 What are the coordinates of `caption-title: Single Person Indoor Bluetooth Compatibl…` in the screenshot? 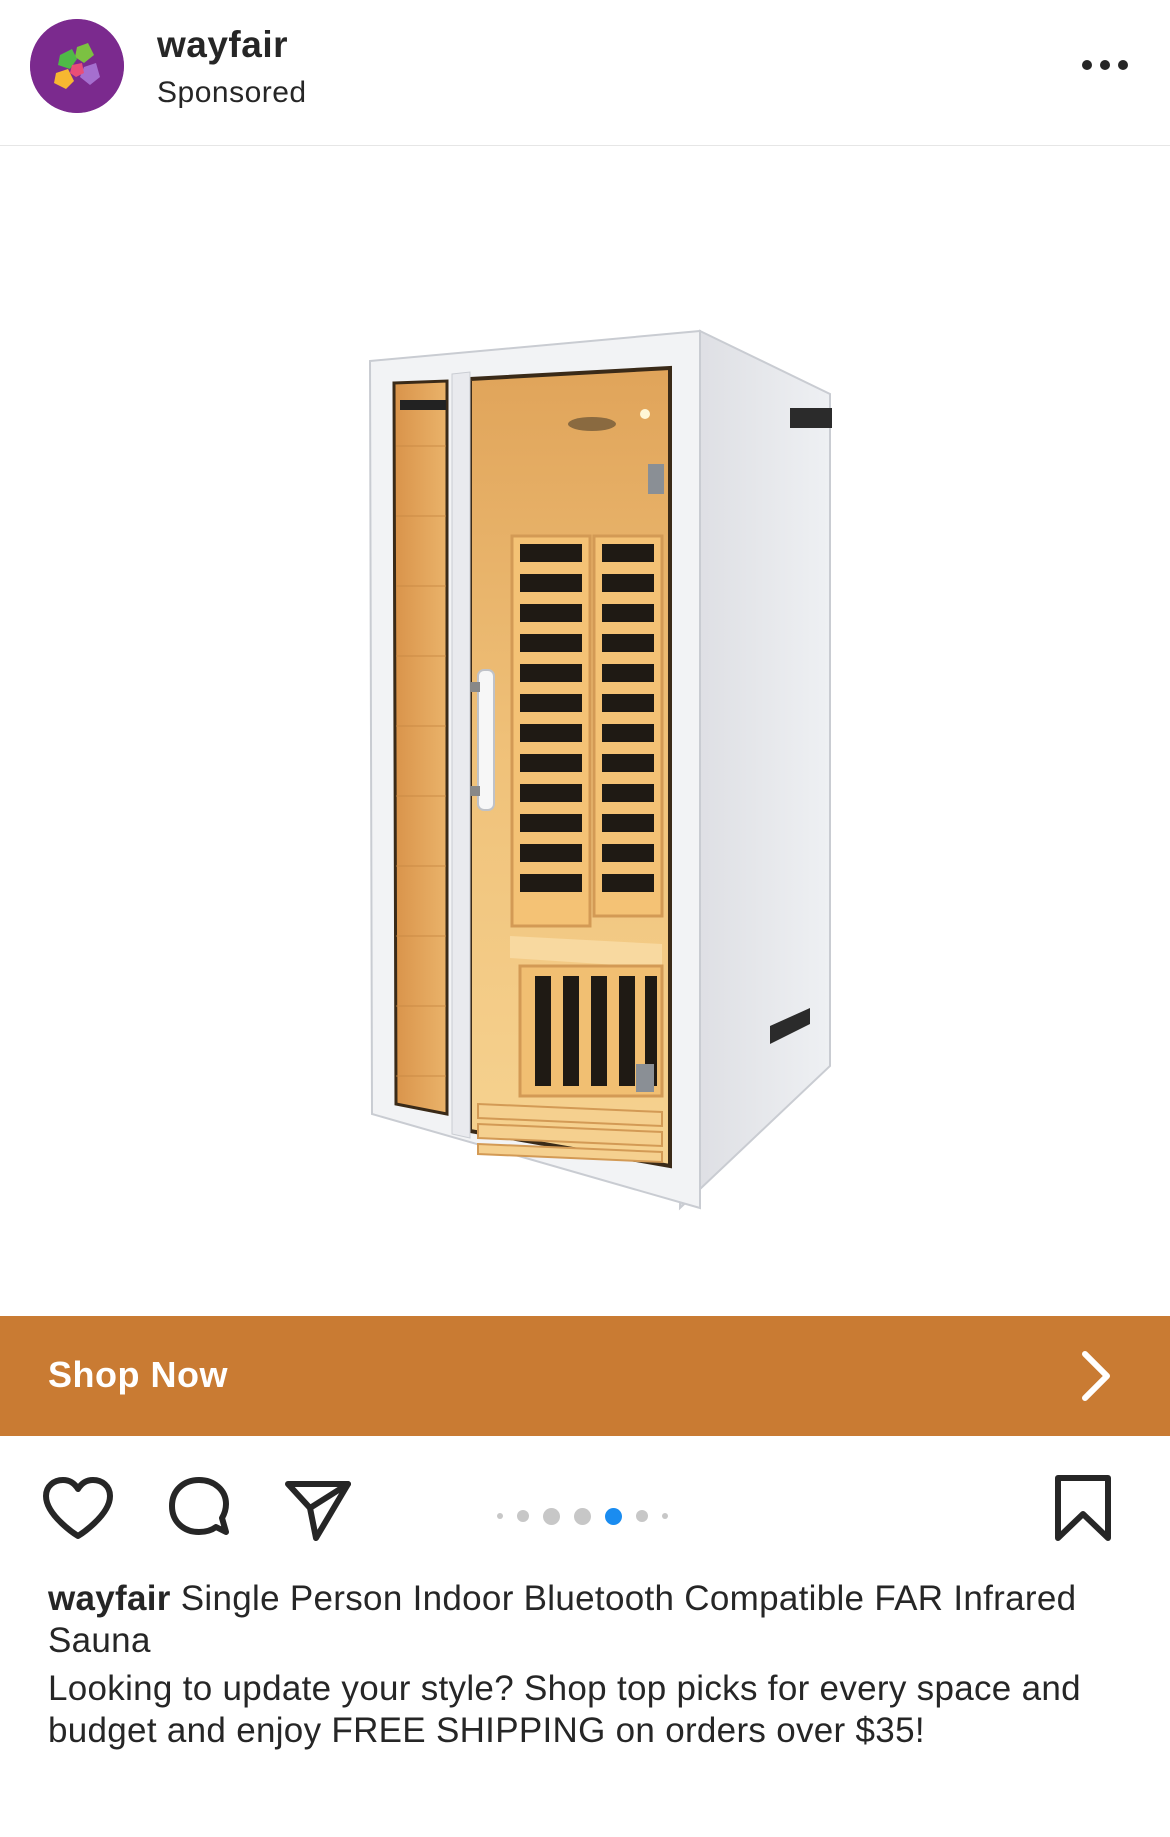 It's located at (562, 1619).